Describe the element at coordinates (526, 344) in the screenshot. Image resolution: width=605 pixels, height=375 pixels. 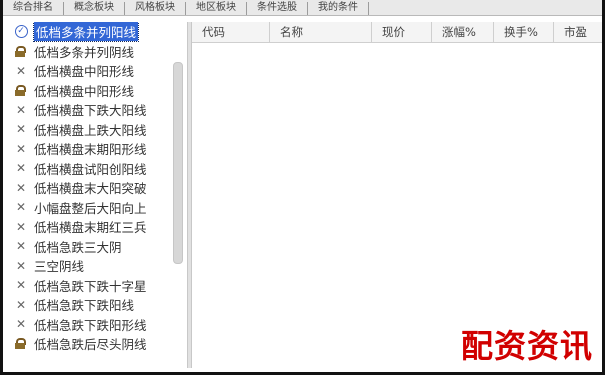
I see `watermark-logo: 配资资讯` at that location.